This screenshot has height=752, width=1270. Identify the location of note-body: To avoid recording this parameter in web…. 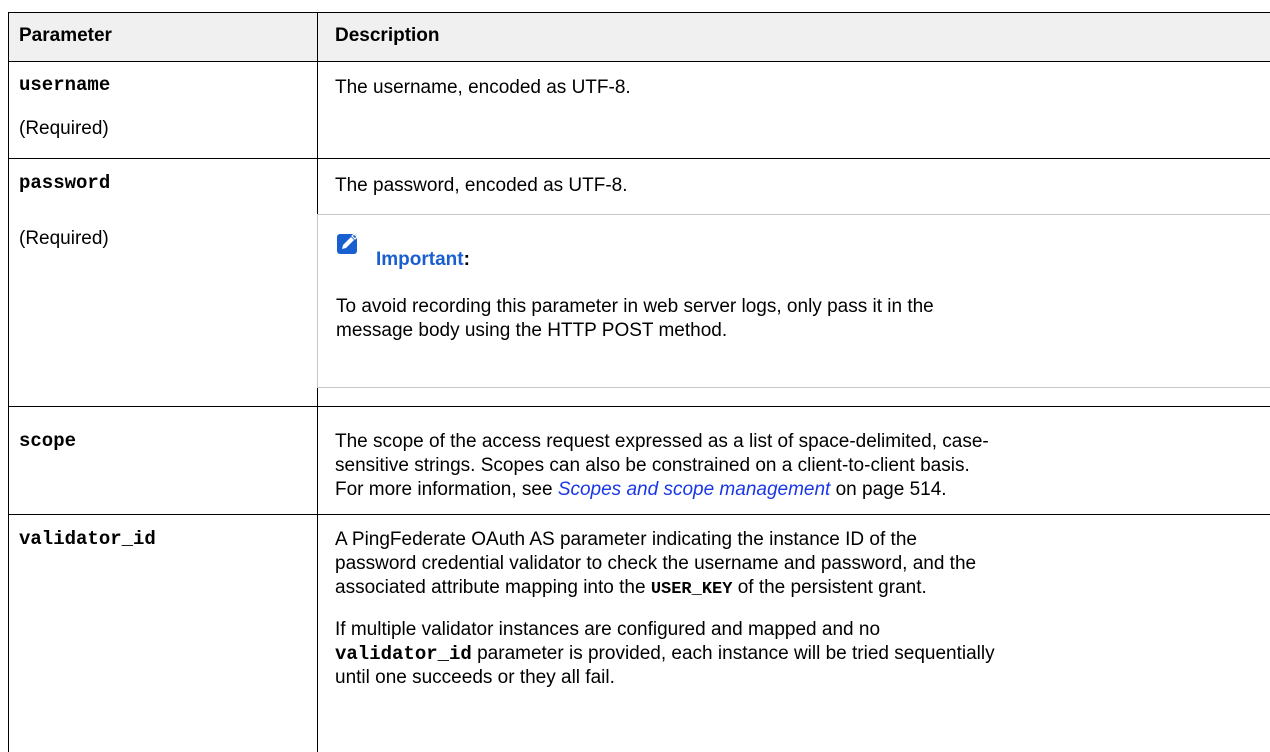
(635, 318).